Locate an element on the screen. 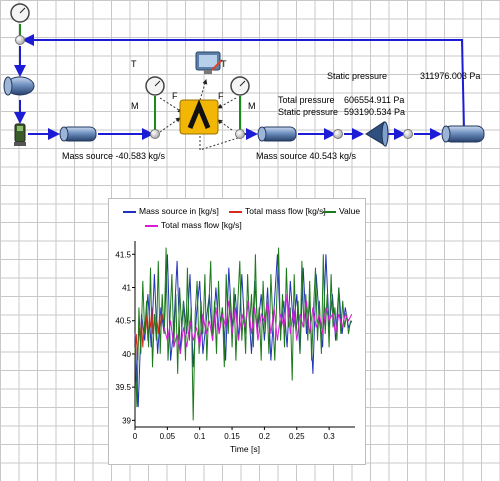 Image resolution: width=500 pixels, height=481 pixels. x-tick-label: 0.2 is located at coordinates (265, 436).